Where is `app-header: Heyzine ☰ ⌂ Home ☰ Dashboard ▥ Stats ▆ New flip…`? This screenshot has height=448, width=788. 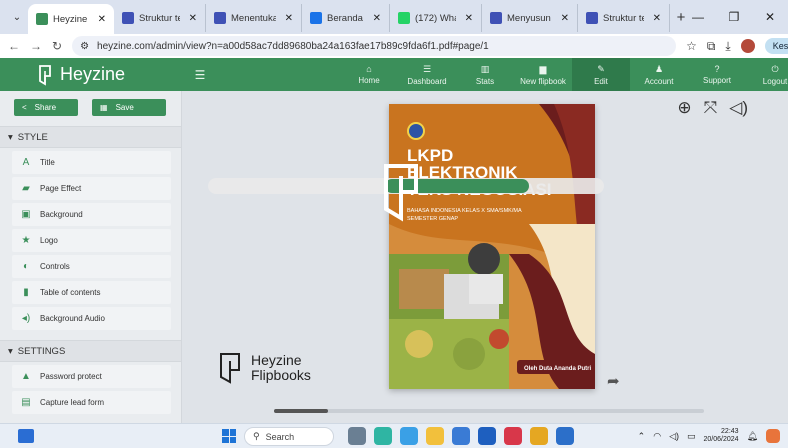 app-header: Heyzine ☰ ⌂ Home ☰ Dashboard ▥ Stats ▆ New flip… is located at coordinates (394, 74).